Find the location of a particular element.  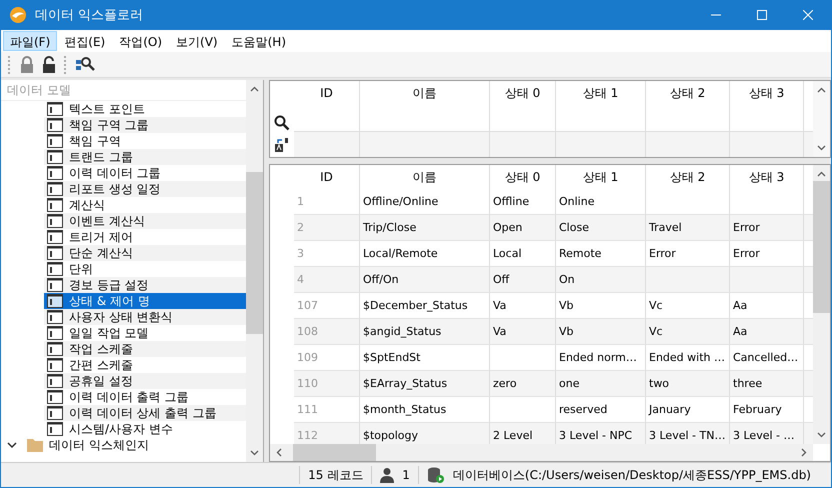

scroll-right-icon is located at coordinates (804, 452).